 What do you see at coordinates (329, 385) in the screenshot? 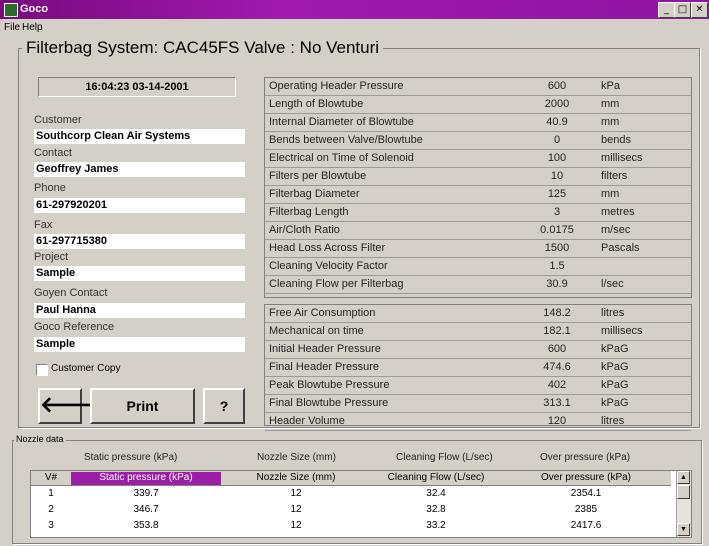
I see `result-name: Peak Blowtube Pressure` at bounding box center [329, 385].